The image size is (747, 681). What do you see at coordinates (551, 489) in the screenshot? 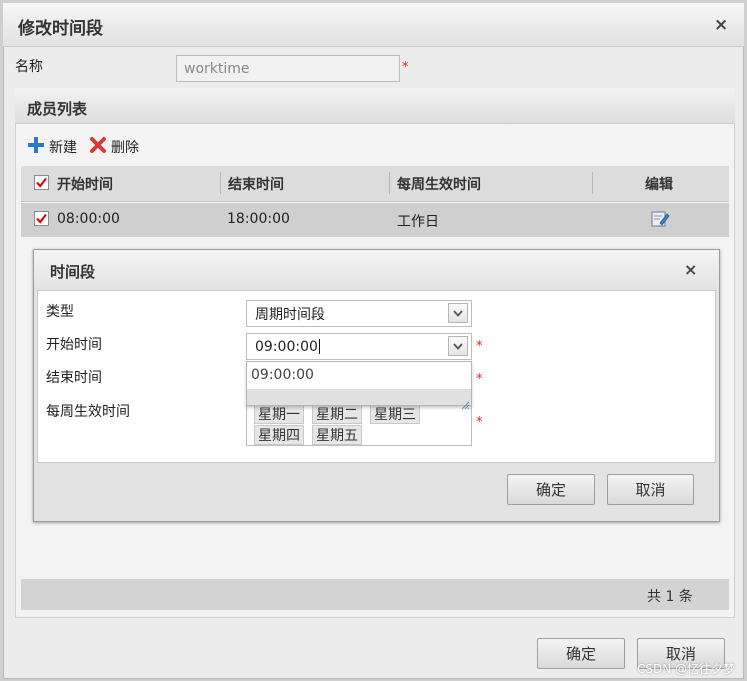
I see `dialog-ok-button: 确定` at bounding box center [551, 489].